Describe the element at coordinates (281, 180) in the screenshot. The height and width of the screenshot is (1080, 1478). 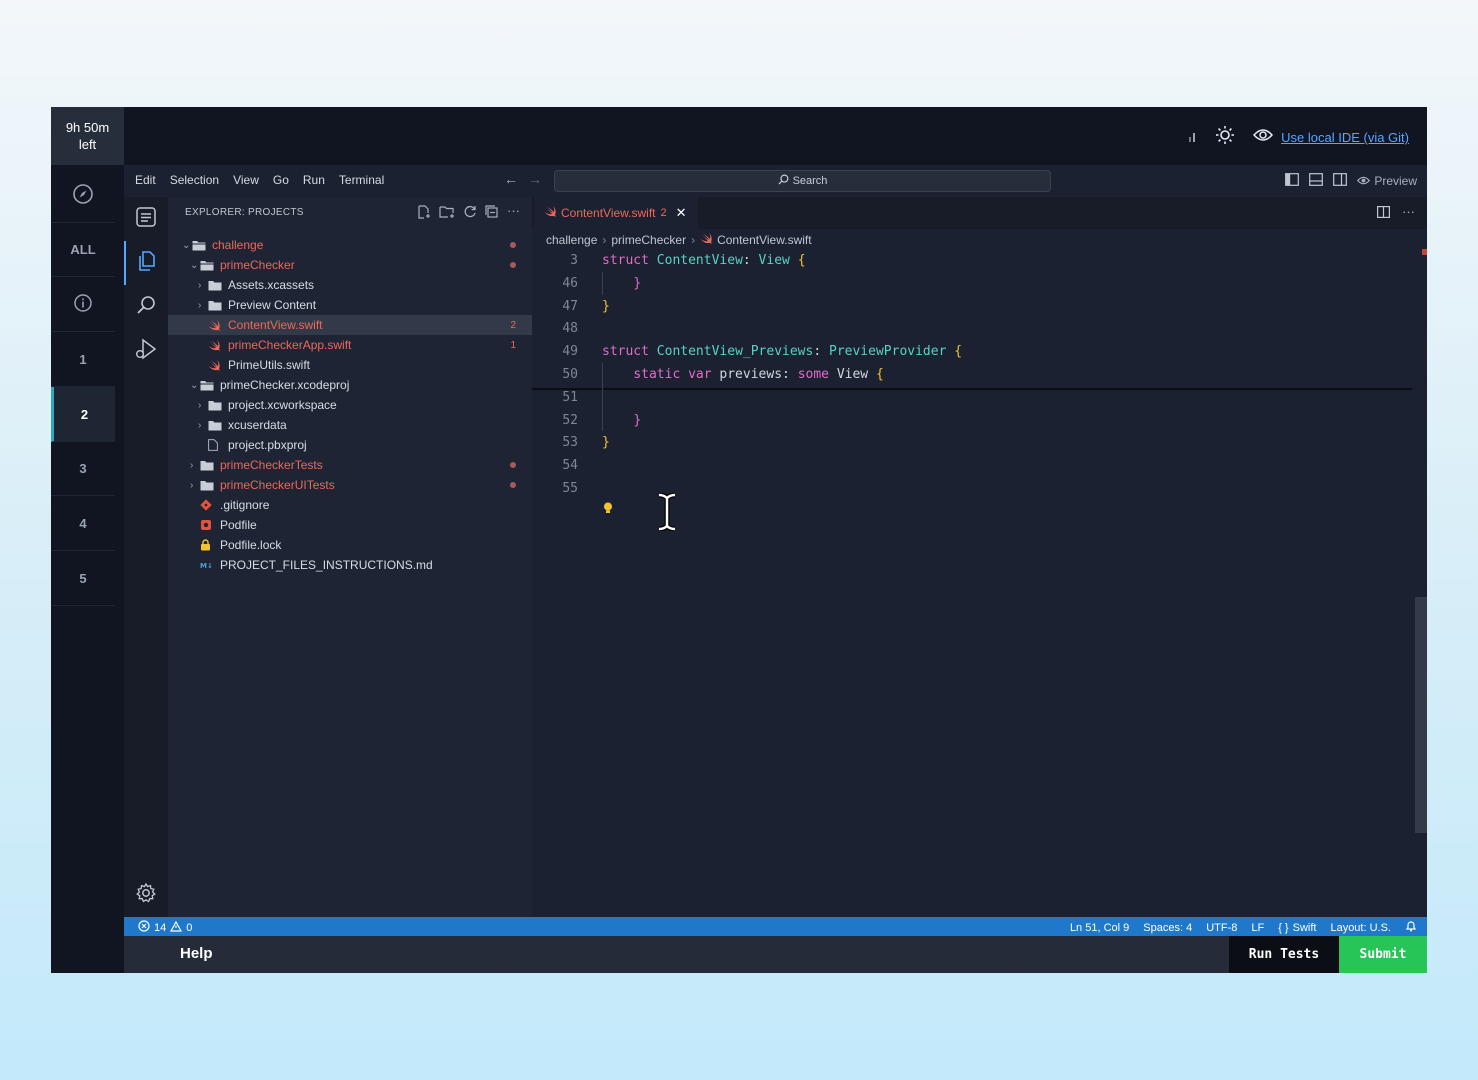
I see `menu-go: Go` at that location.